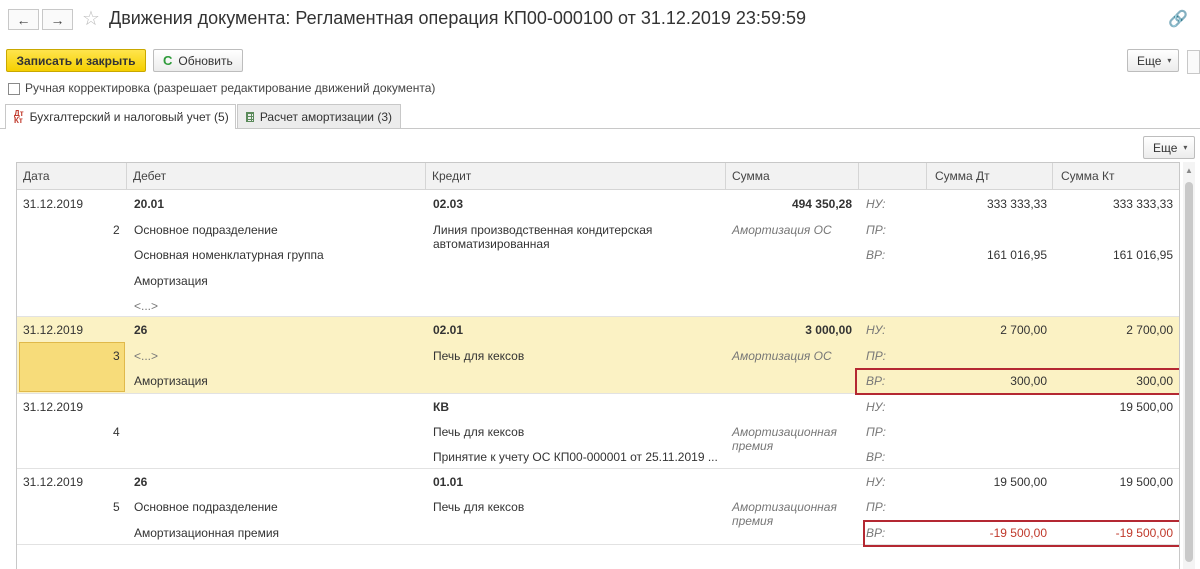 The height and width of the screenshot is (569, 1200). I want to click on sum-dt-nu: 2 700,00, so click(1023, 330).